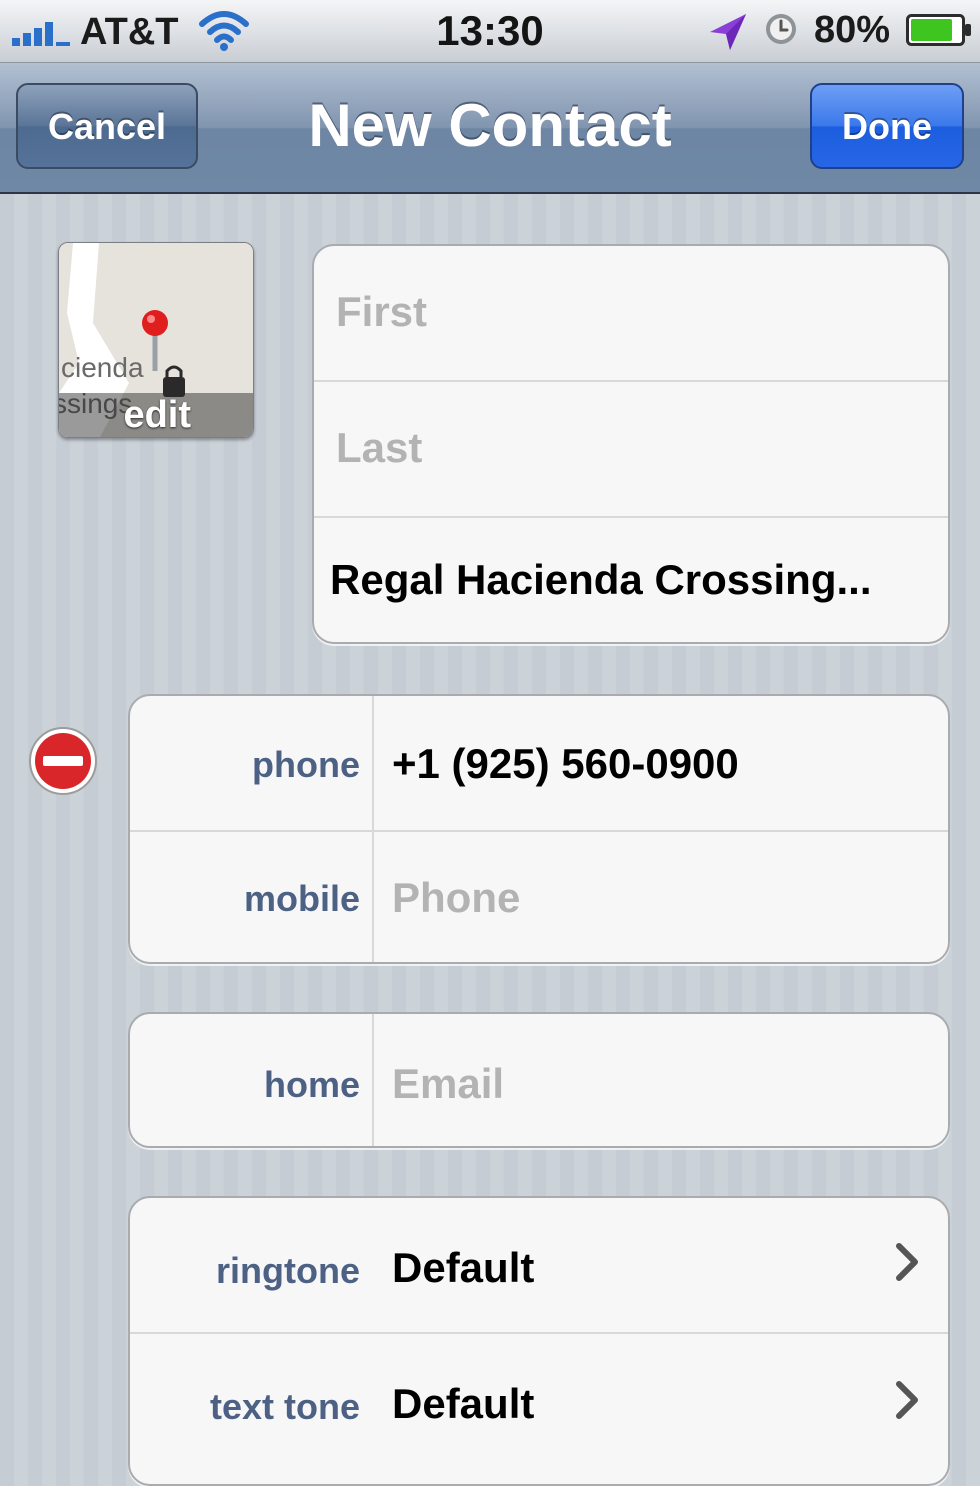 This screenshot has width=980, height=1486. I want to click on email-placeholder: Email, so click(635, 1084).